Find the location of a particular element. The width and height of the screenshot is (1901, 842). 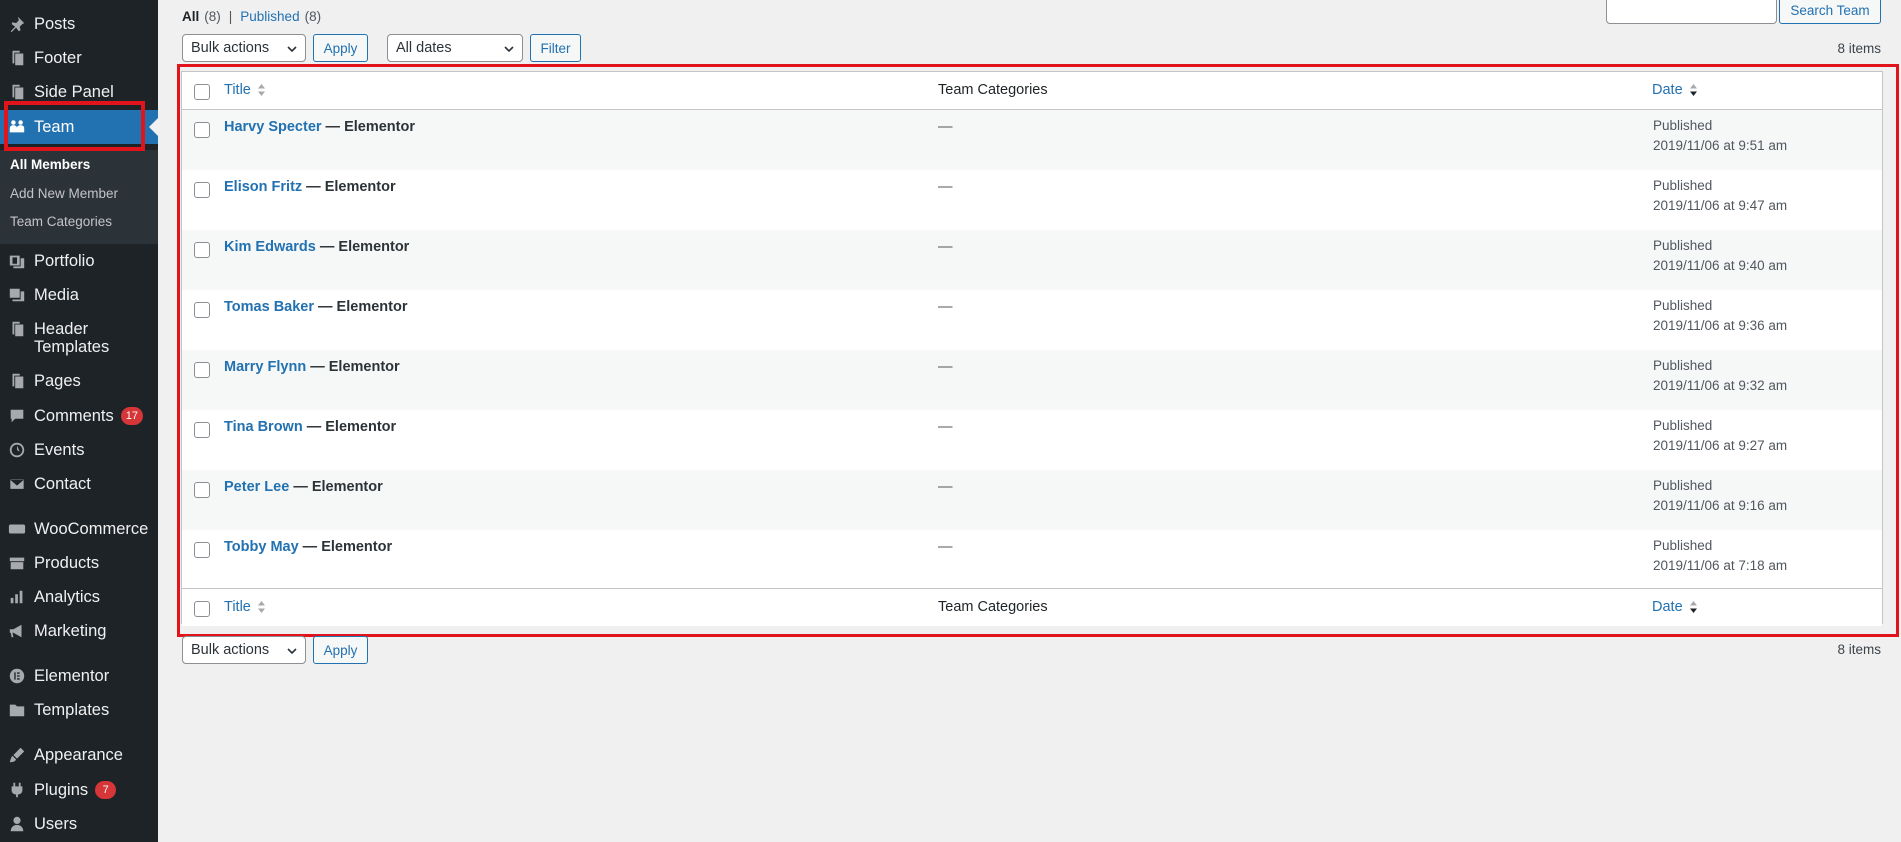

member-link: Tomas Baker is located at coordinates (269, 307).